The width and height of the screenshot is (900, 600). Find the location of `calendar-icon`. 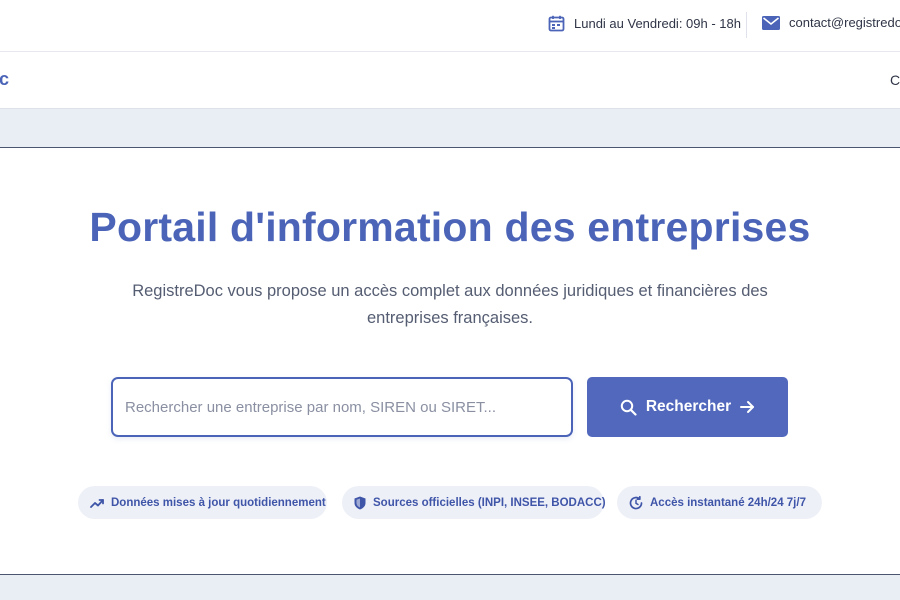

calendar-icon is located at coordinates (556, 23).